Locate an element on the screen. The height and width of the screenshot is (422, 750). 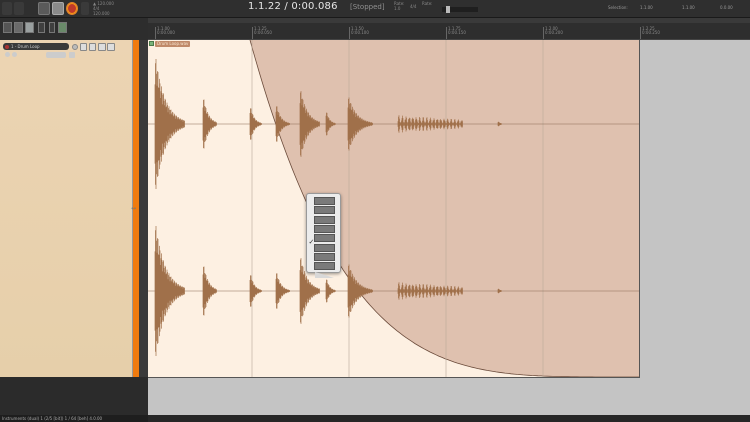
ruler-label: 1.1.00 0:00.000 is located at coordinates (166, 31).